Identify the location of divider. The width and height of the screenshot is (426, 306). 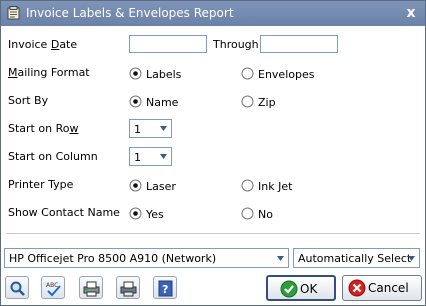
(213, 233).